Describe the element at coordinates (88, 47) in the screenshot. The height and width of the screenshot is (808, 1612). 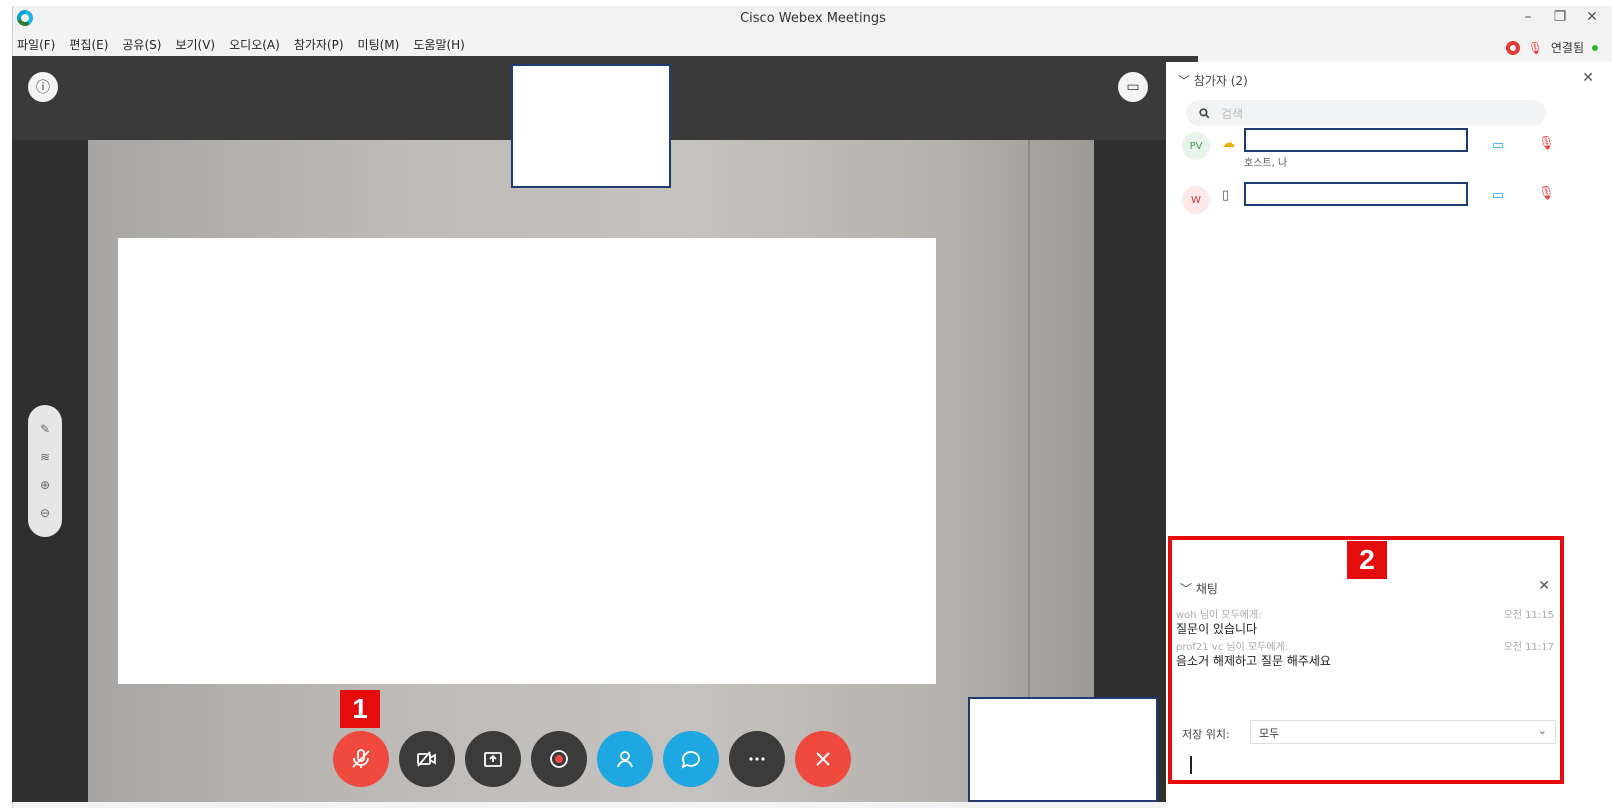
I see `menu-edit: 편집(E)` at that location.